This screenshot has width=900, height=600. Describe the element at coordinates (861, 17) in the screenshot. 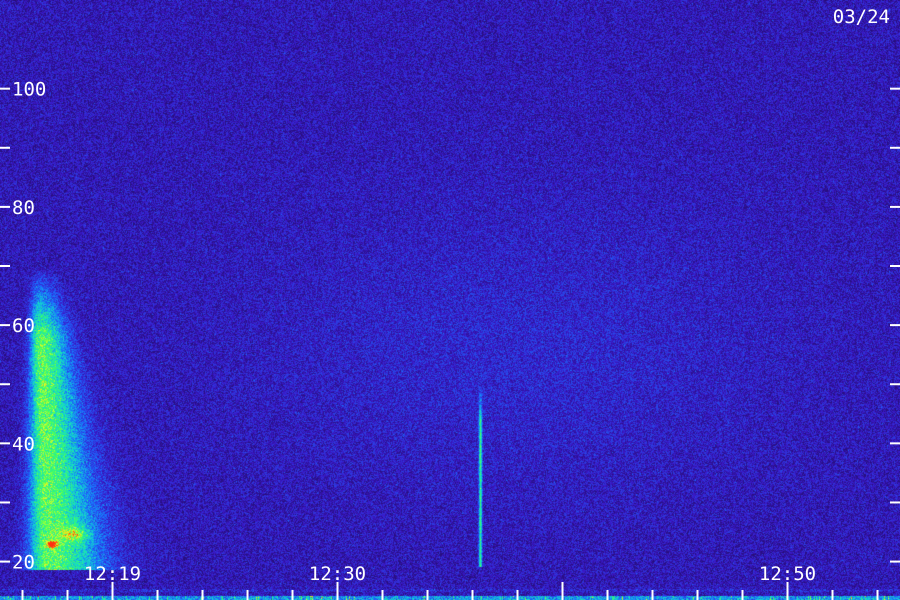

I see `date-label: 03/24` at that location.